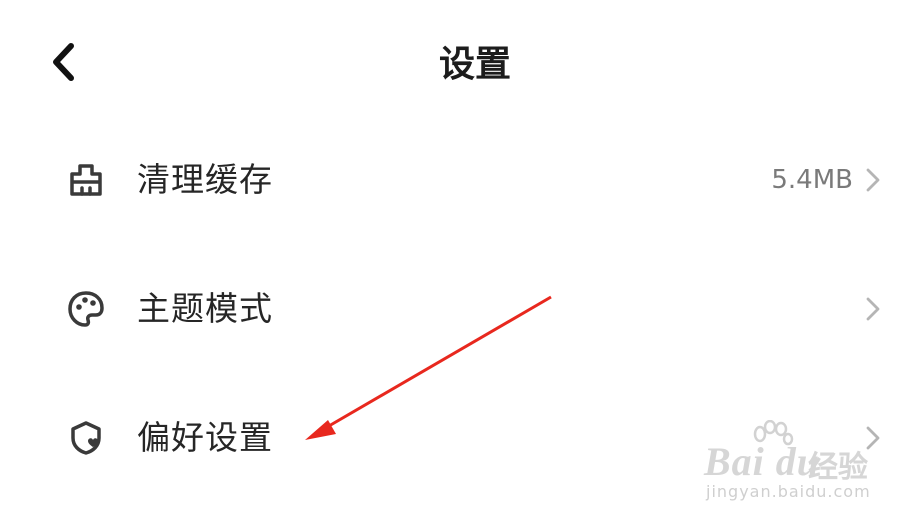 The width and height of the screenshot is (921, 522). I want to click on settings-item-label: 清理缓存, so click(205, 179).